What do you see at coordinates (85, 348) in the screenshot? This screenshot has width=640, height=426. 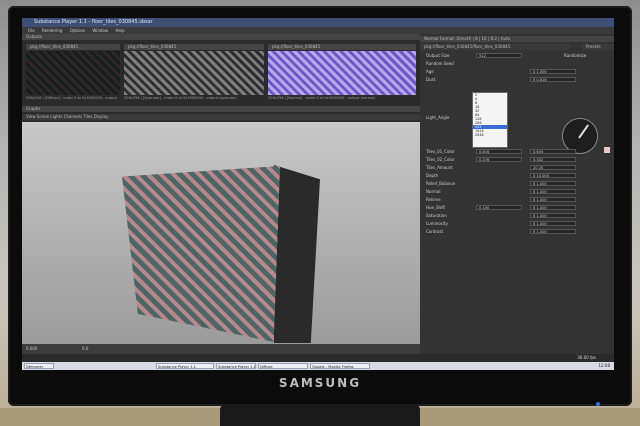 I see `frame-value: 0.0` at bounding box center [85, 348].